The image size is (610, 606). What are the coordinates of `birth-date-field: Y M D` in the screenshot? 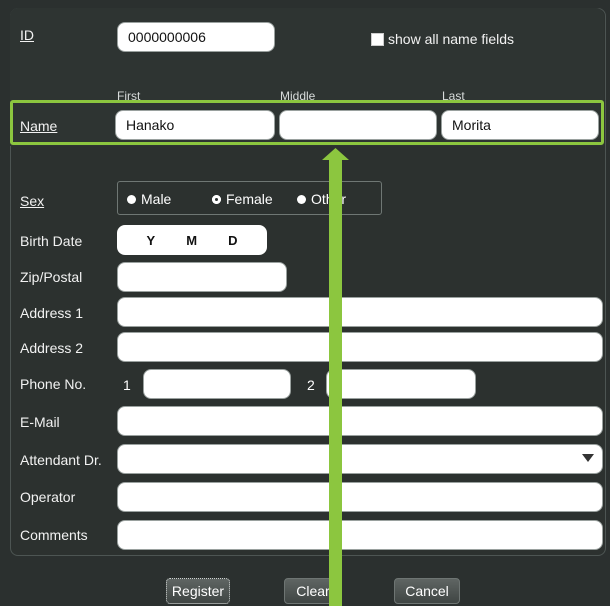 It's located at (192, 240).